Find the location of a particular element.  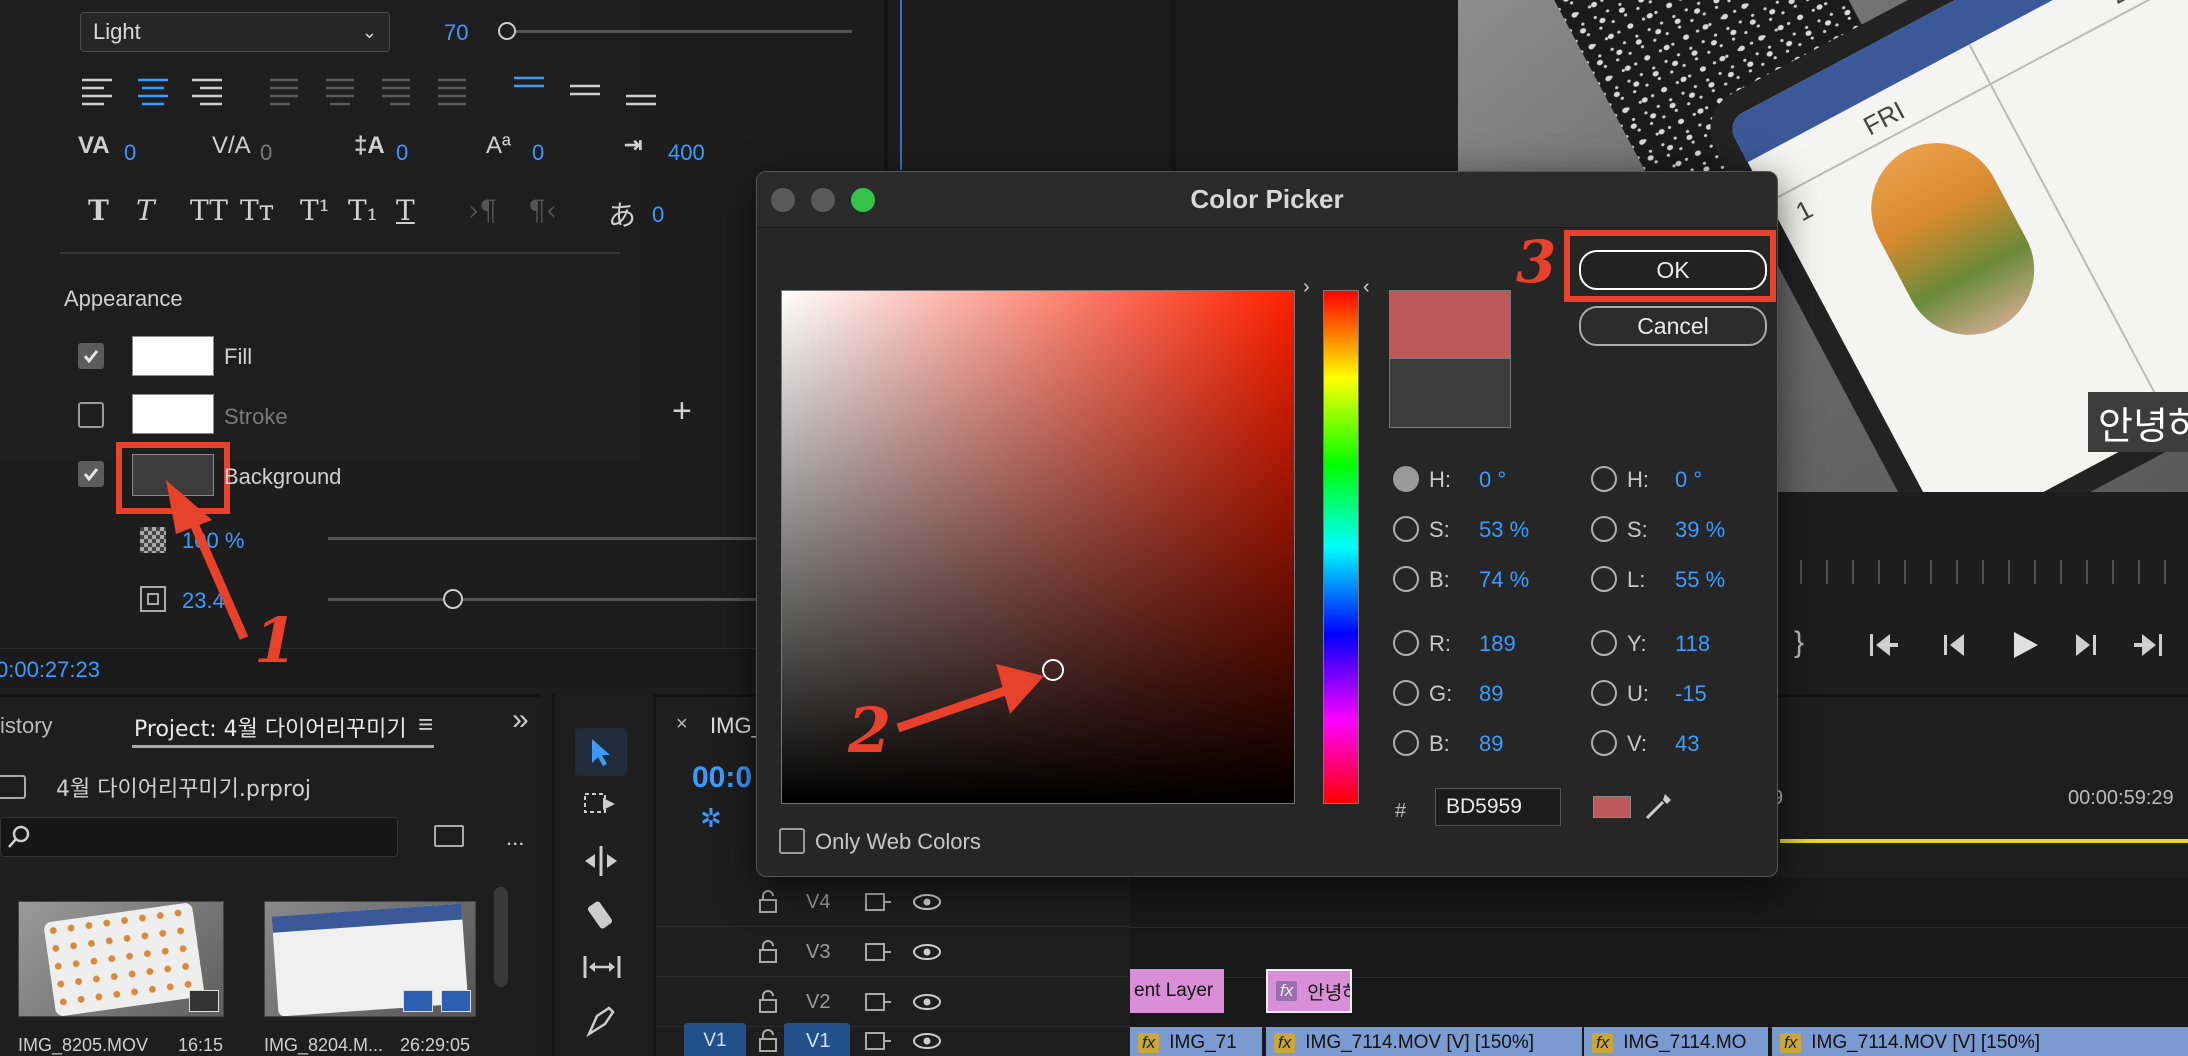

overflow-chevron-icon: » is located at coordinates (520, 720).